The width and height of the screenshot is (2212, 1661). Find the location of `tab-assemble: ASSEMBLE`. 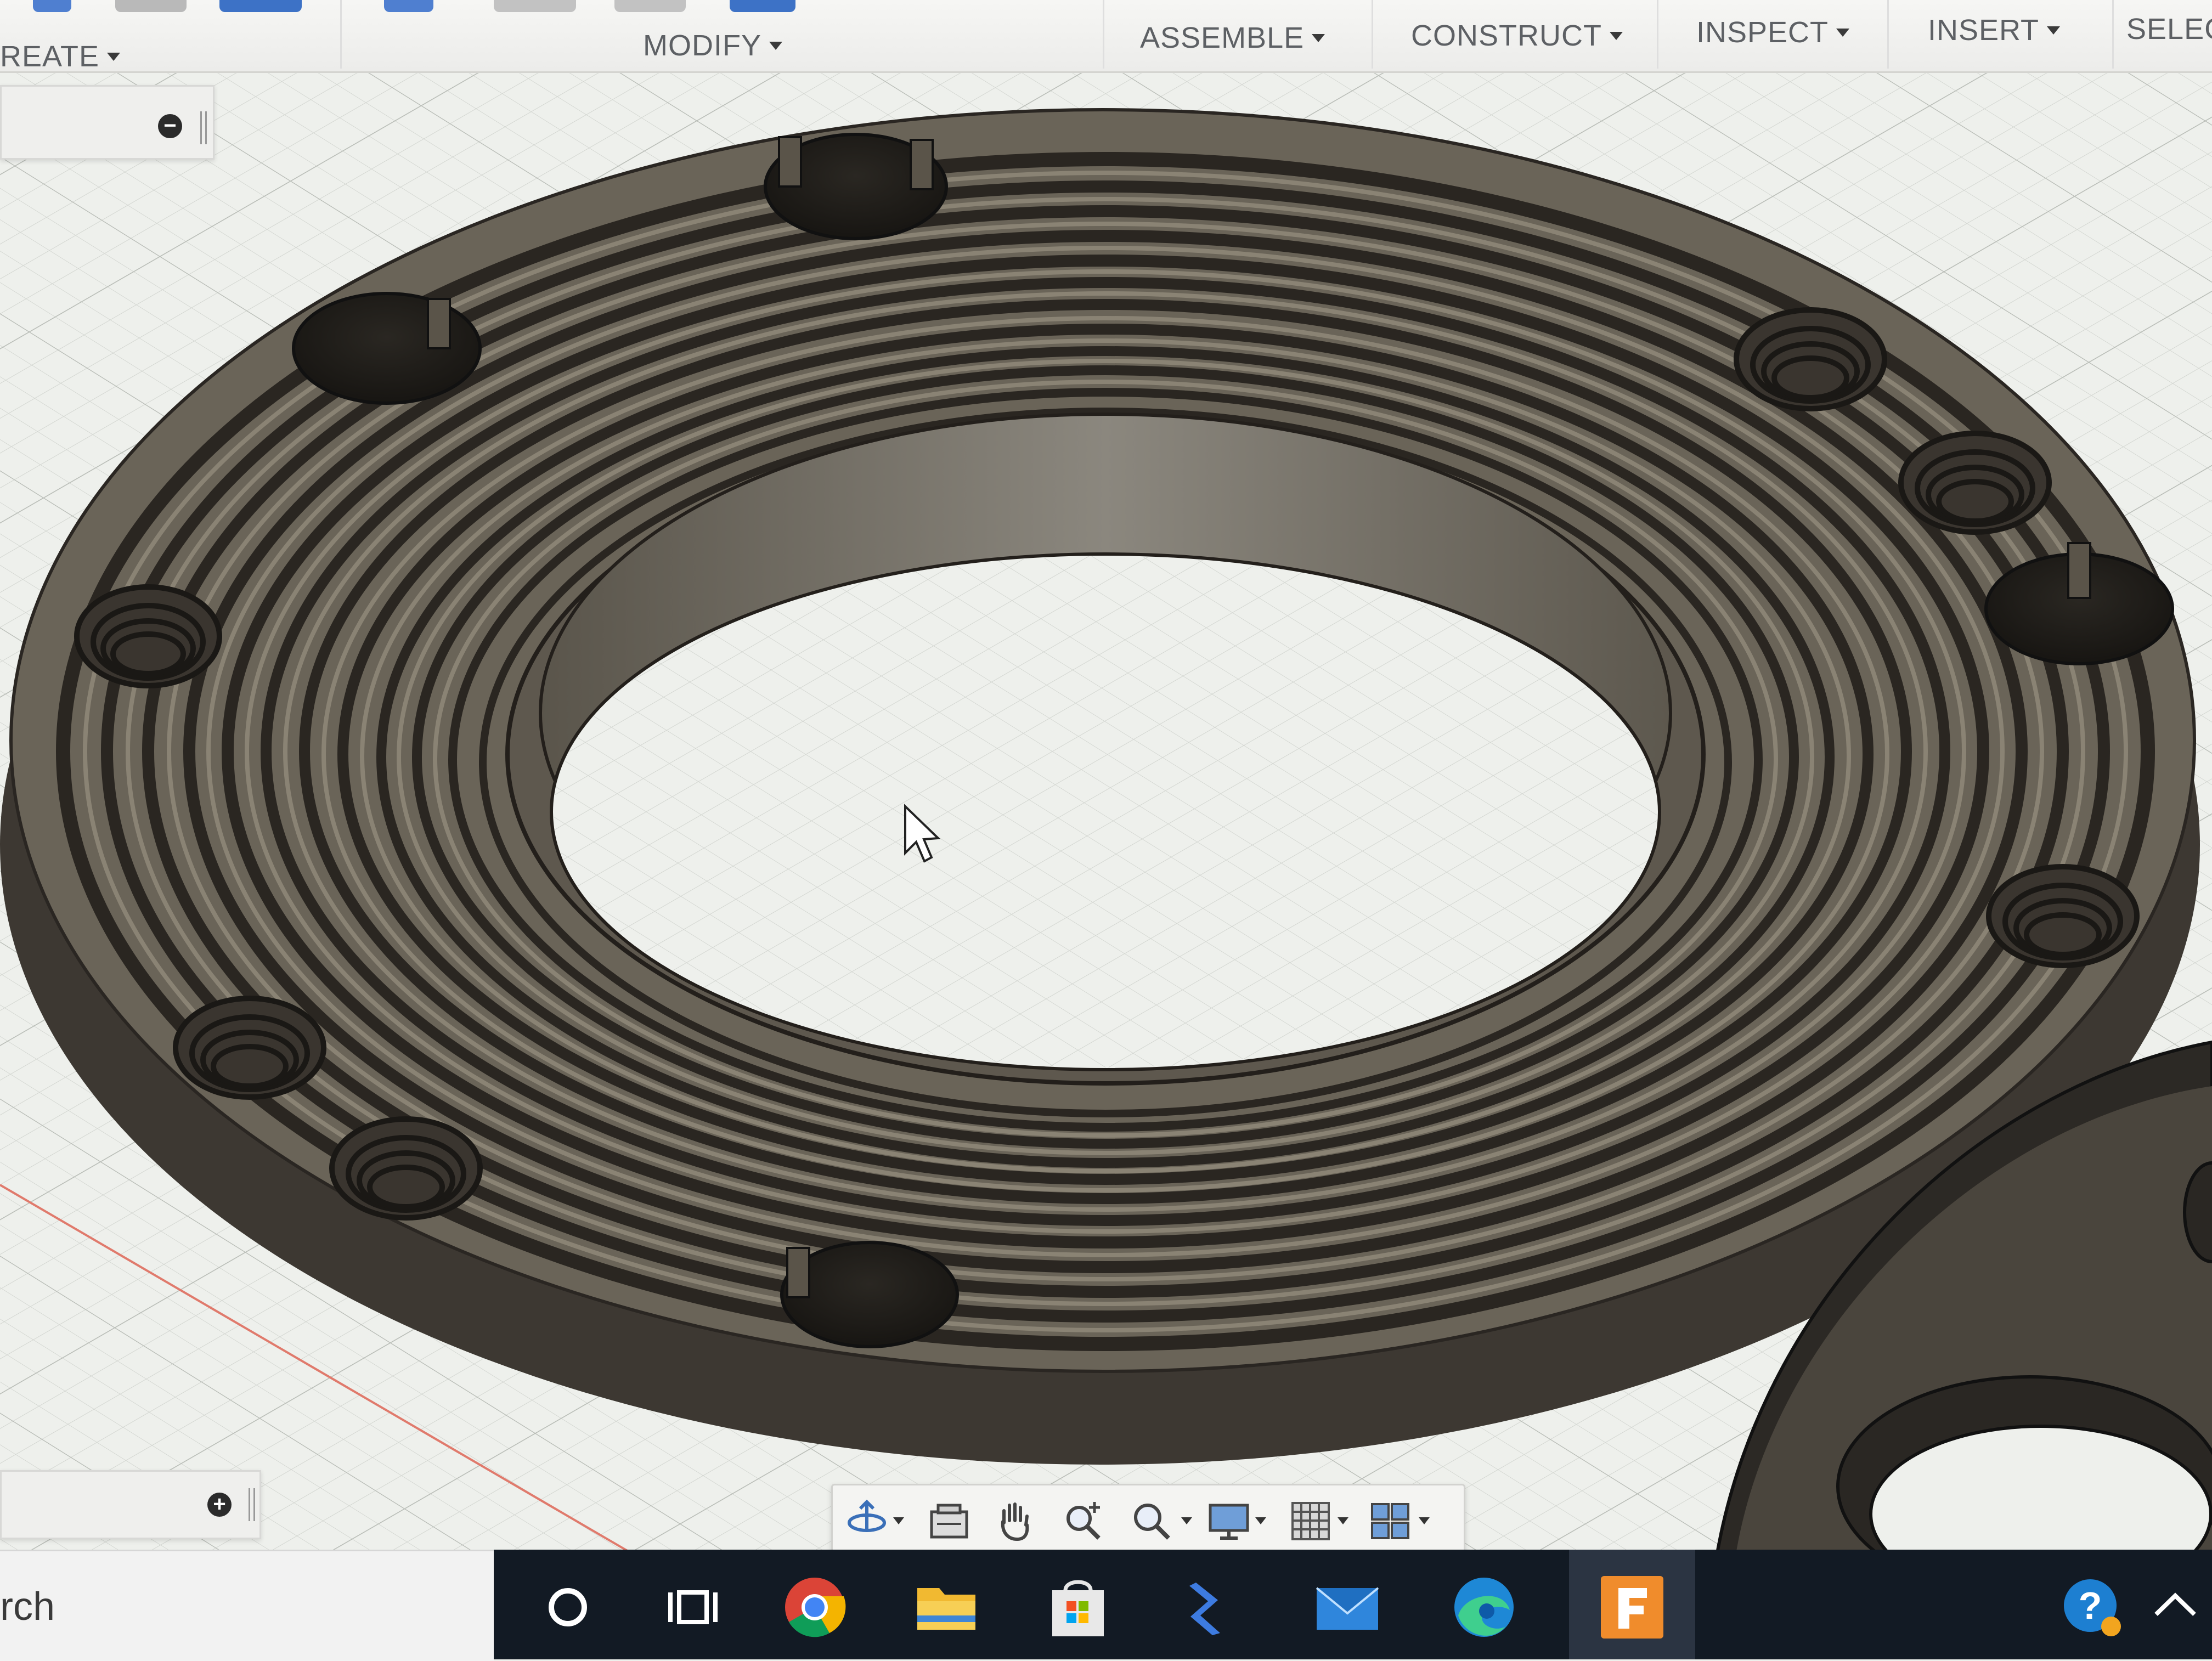

tab-assemble: ASSEMBLE is located at coordinates (1232, 38).